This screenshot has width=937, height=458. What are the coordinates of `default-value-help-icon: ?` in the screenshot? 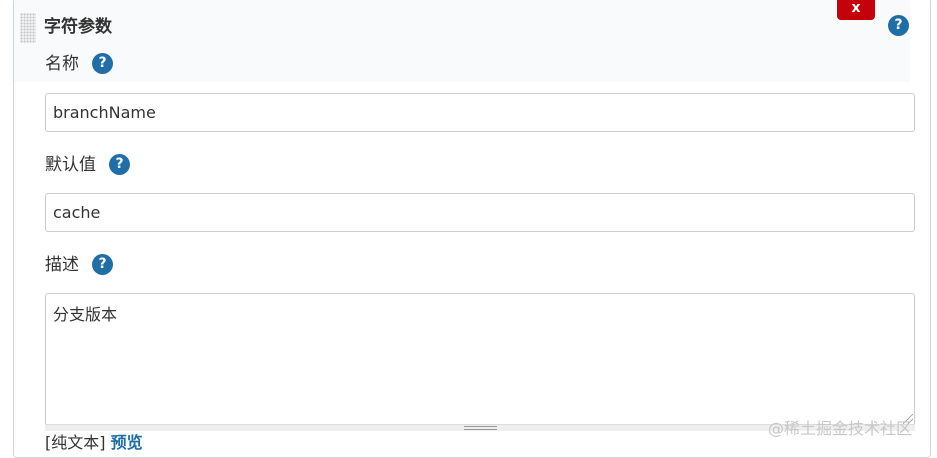 It's located at (119, 164).